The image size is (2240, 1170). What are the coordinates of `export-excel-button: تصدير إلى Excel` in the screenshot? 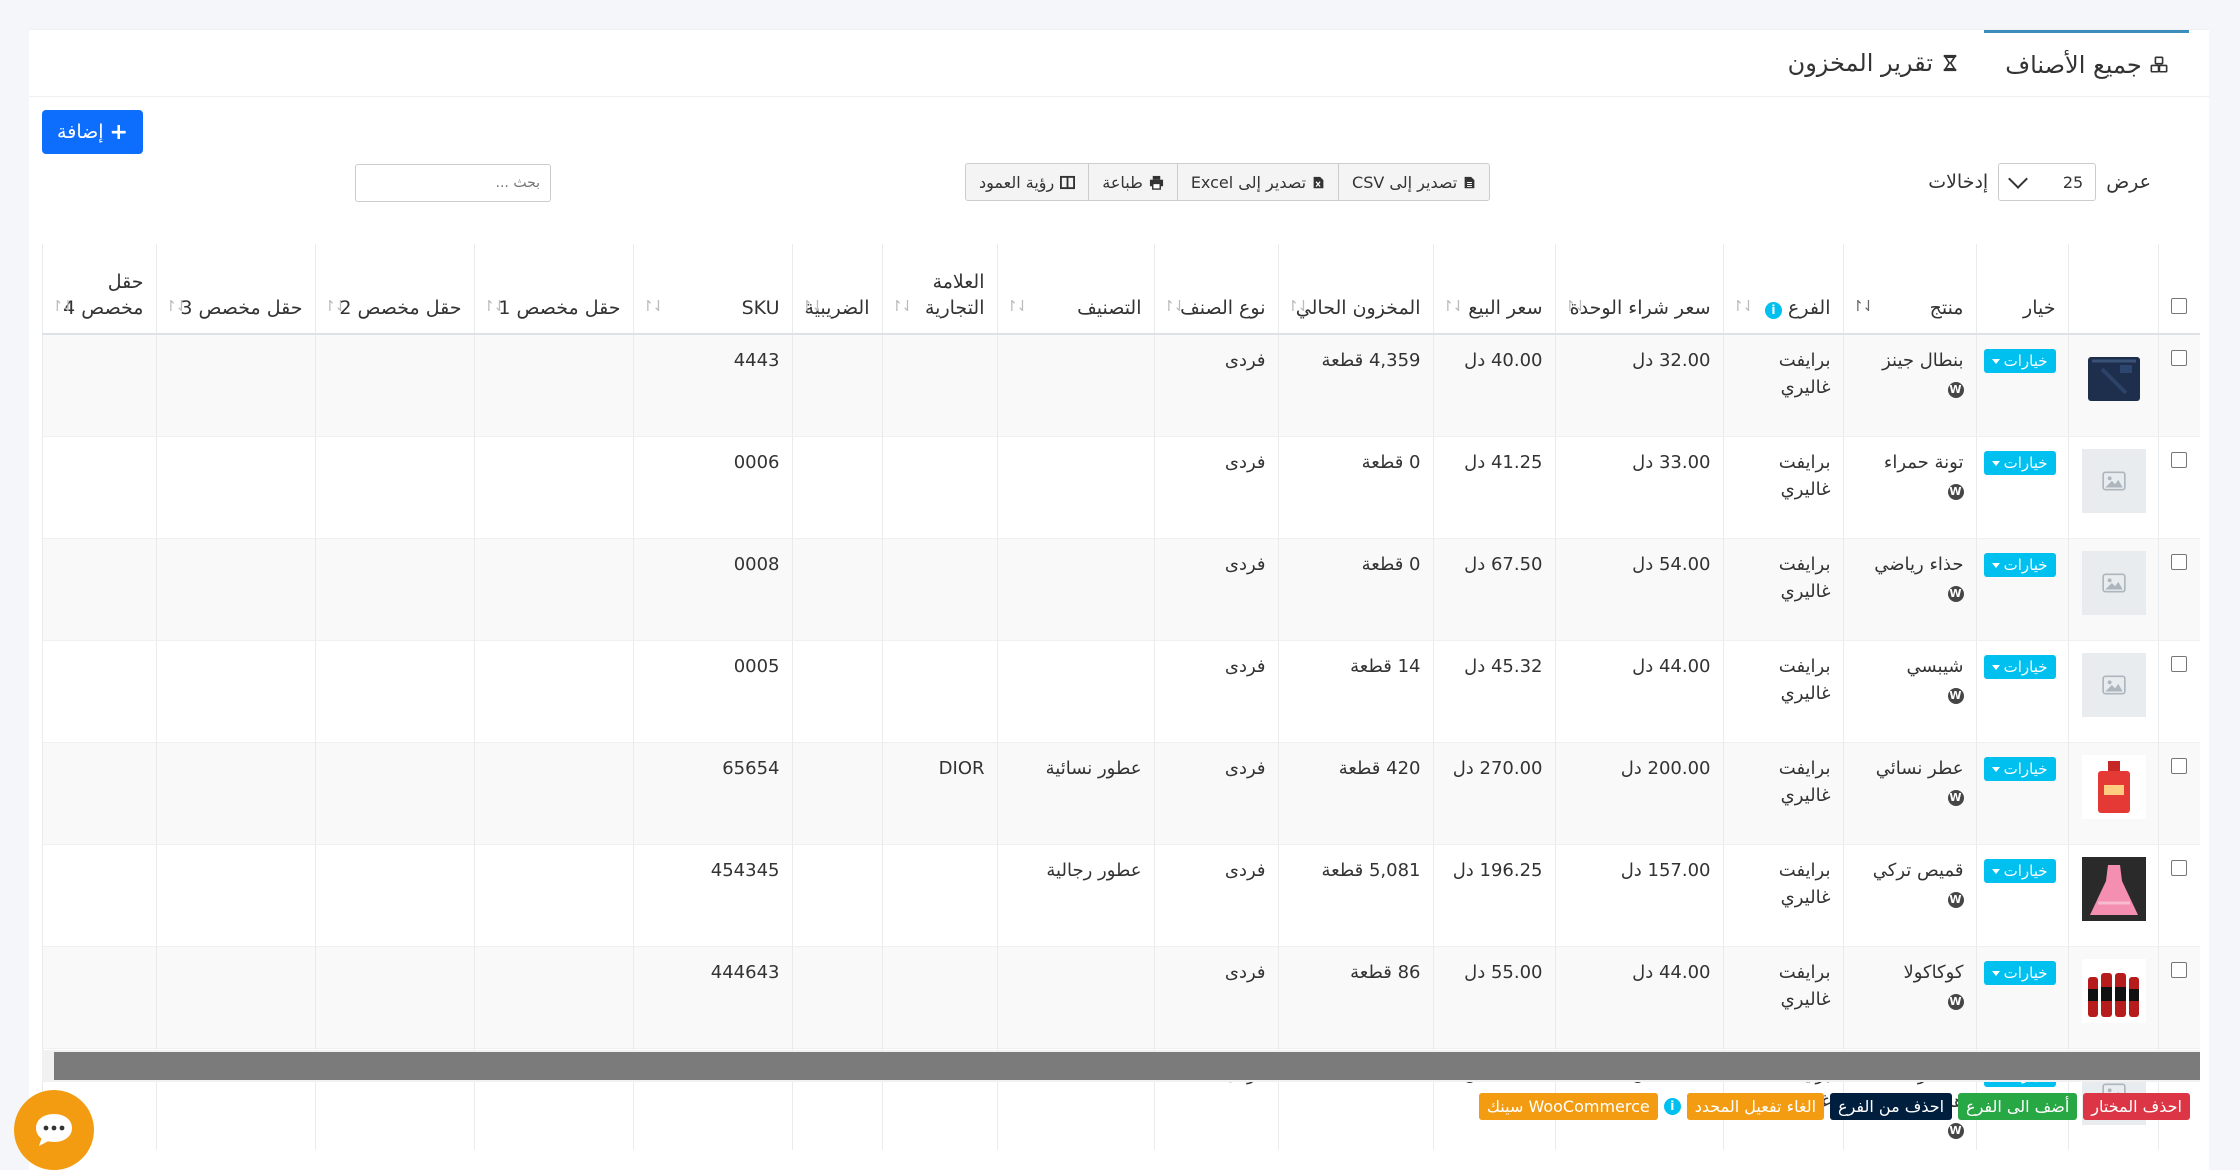 It's located at (1258, 182).